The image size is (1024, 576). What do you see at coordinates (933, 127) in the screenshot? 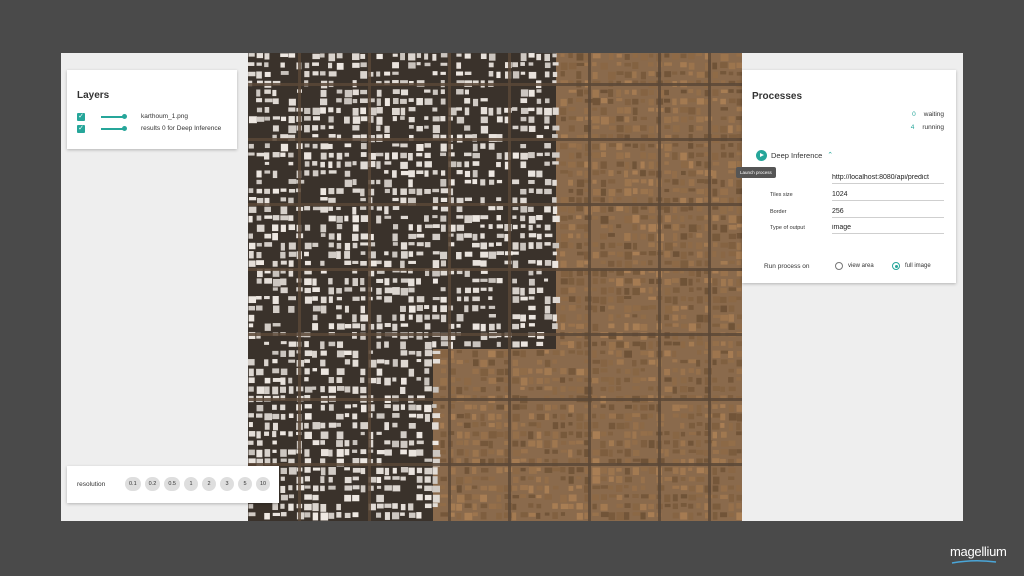
I see `running-label: running` at bounding box center [933, 127].